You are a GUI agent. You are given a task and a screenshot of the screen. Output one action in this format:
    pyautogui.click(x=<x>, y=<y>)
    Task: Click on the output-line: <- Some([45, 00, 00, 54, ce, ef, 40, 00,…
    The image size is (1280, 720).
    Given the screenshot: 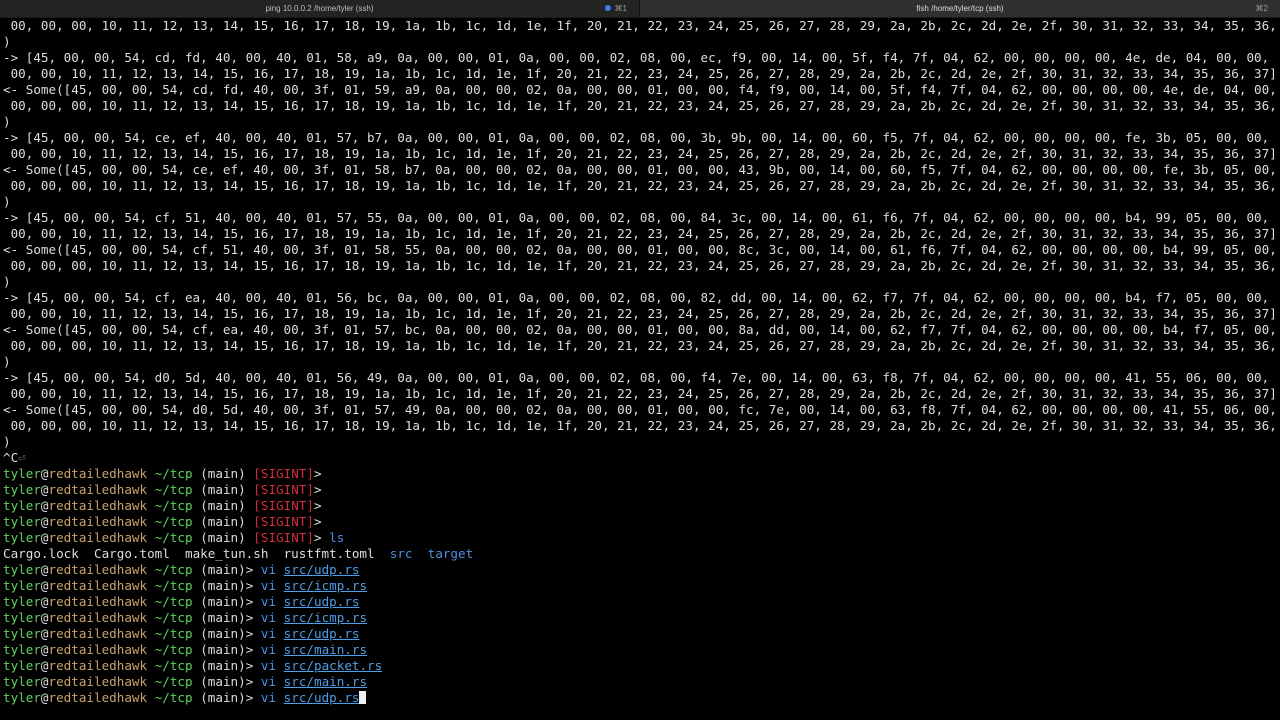 What is the action you would take?
    pyautogui.click(x=640, y=169)
    